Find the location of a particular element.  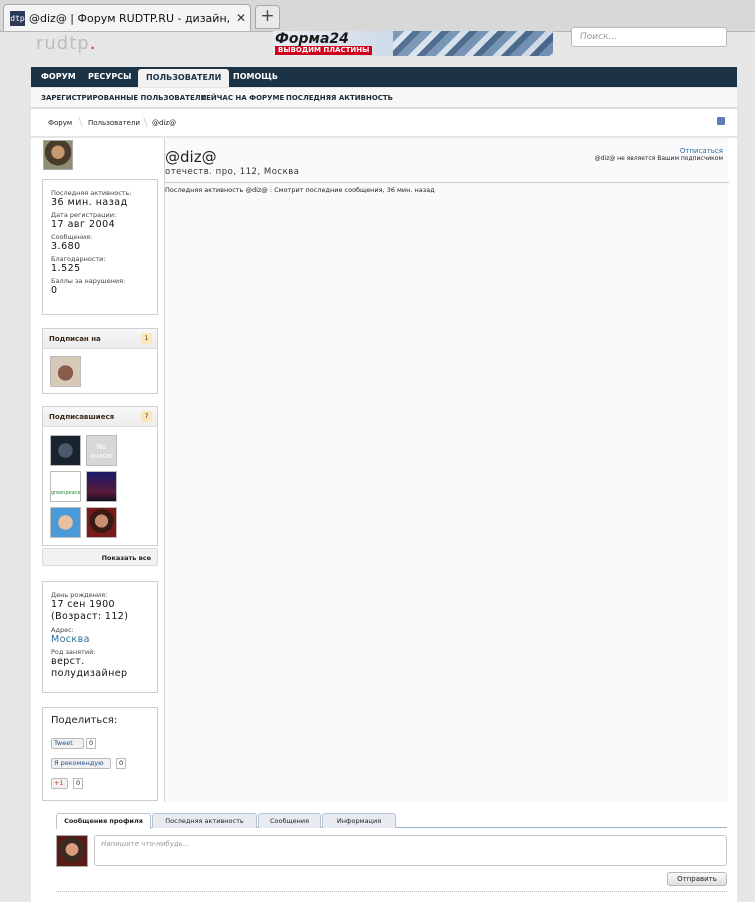

logo-text: rudtp is located at coordinates (63, 43).